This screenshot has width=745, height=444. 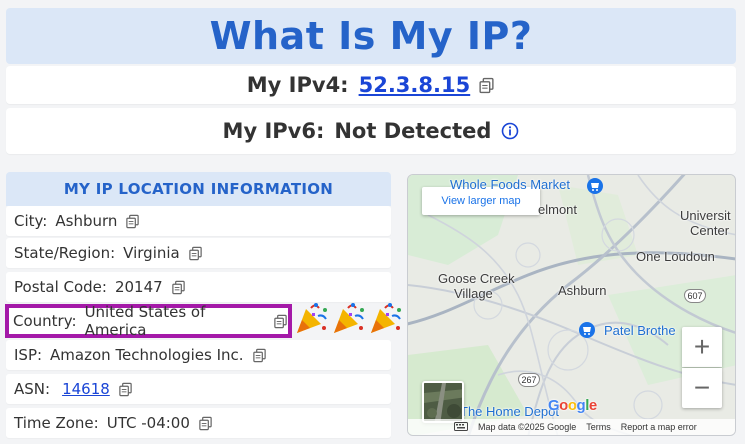 I want to click on timezone-row: Time Zone: UTC -04:00, so click(x=198, y=423).